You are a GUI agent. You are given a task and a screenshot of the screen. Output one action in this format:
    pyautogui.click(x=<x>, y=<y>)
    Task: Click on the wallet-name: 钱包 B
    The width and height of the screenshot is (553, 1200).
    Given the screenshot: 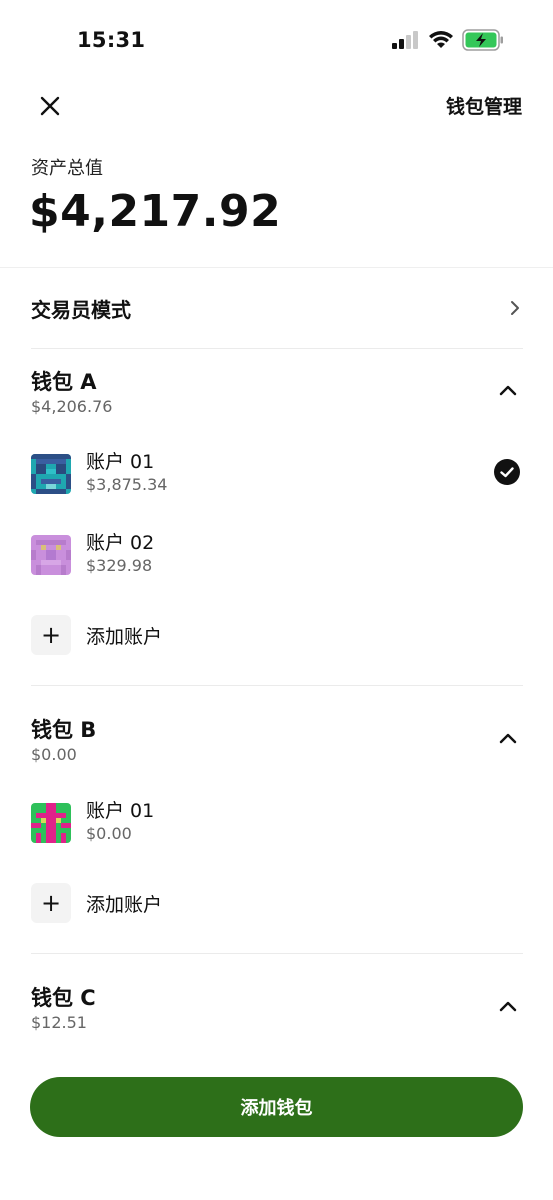 What is the action you would take?
    pyautogui.click(x=64, y=730)
    